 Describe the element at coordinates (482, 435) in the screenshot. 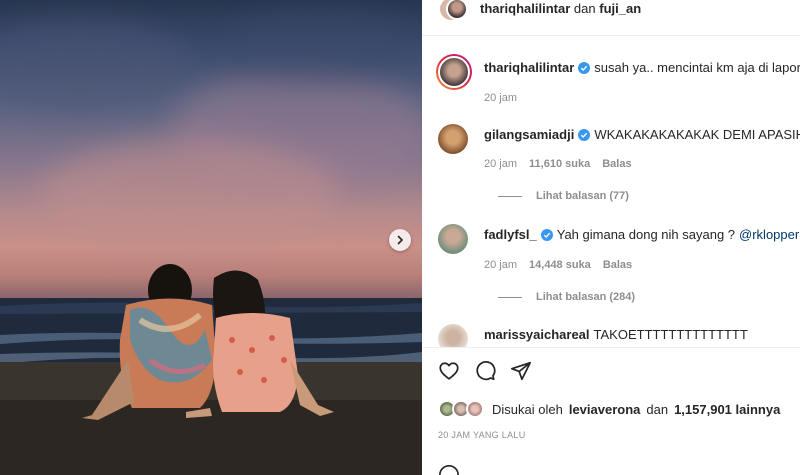

I see `post-timestamp: 20 JAM YANG LALU` at that location.